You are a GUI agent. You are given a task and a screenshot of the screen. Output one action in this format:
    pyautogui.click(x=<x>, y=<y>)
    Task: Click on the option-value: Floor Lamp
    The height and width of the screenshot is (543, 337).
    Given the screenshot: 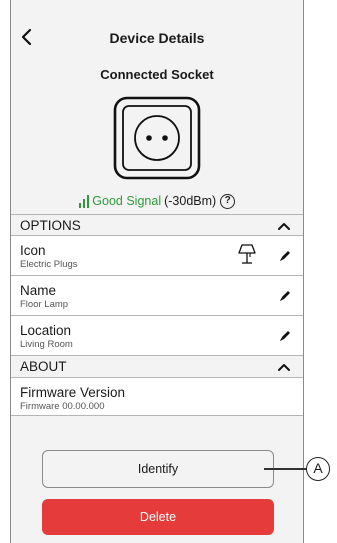 What is the action you would take?
    pyautogui.click(x=44, y=304)
    